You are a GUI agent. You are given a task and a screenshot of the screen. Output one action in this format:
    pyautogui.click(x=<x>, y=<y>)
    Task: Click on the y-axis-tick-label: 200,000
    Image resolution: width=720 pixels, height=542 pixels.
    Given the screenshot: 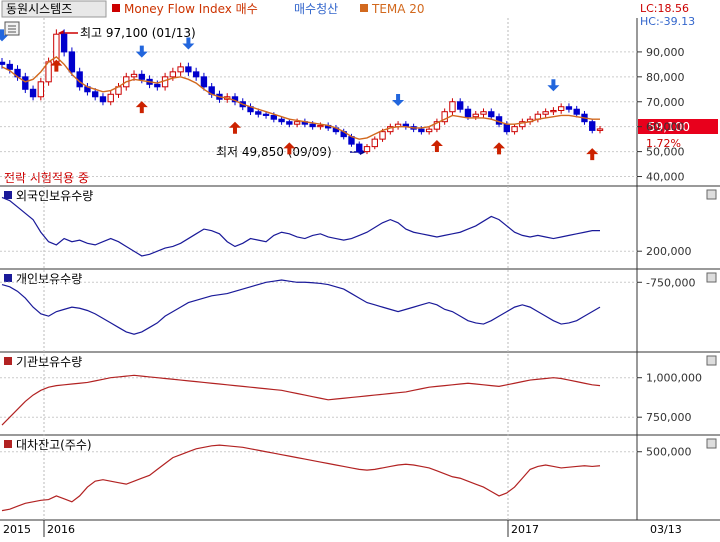 What is the action you would take?
    pyautogui.click(x=669, y=251)
    